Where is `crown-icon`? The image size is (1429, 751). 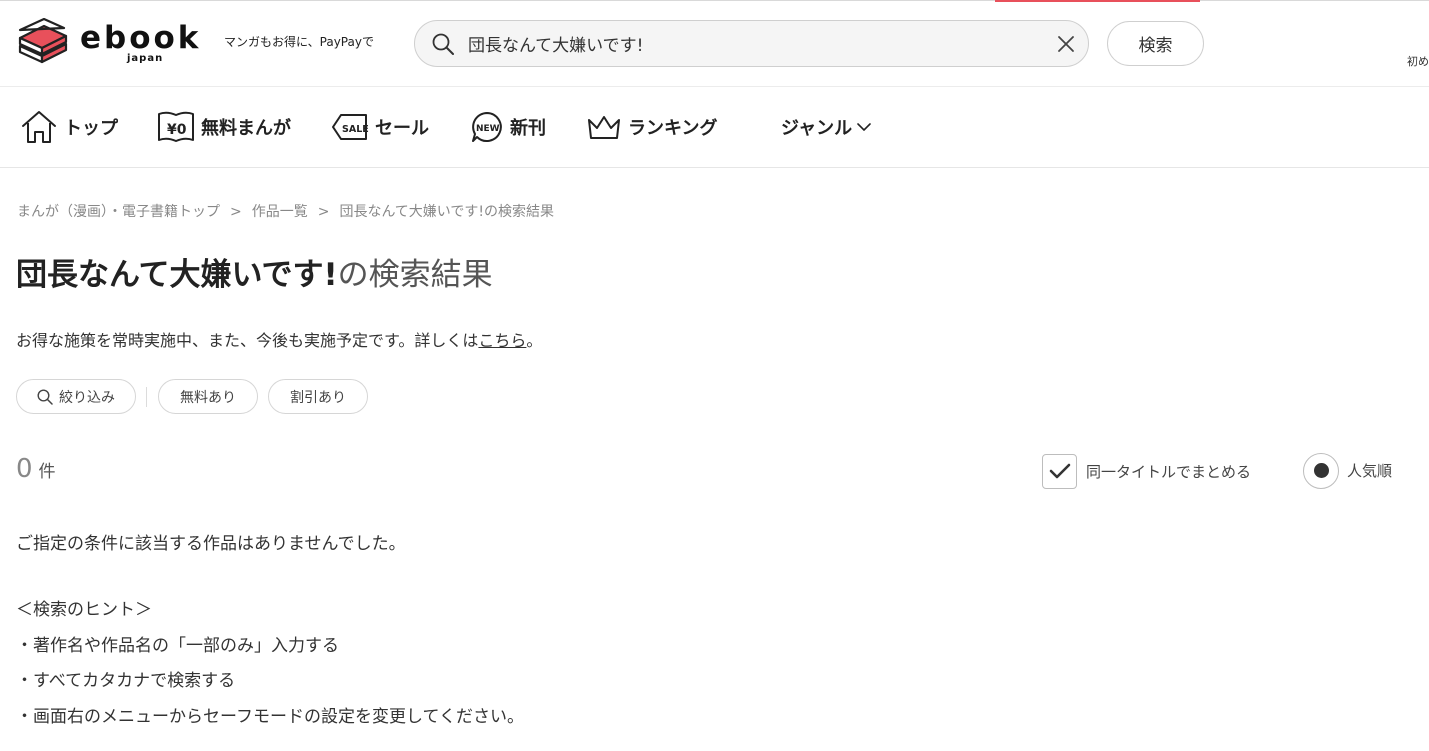 crown-icon is located at coordinates (604, 127).